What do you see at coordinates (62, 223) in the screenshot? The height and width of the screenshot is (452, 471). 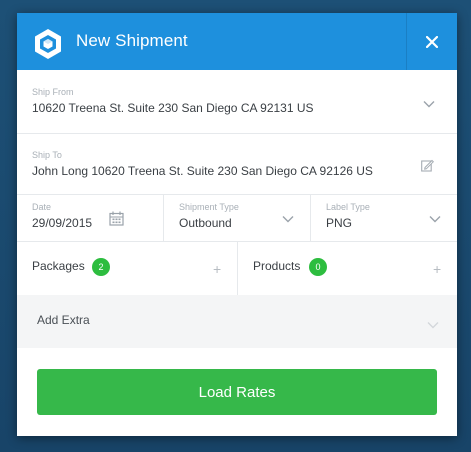 I see `date-value: 29/09/2015` at bounding box center [62, 223].